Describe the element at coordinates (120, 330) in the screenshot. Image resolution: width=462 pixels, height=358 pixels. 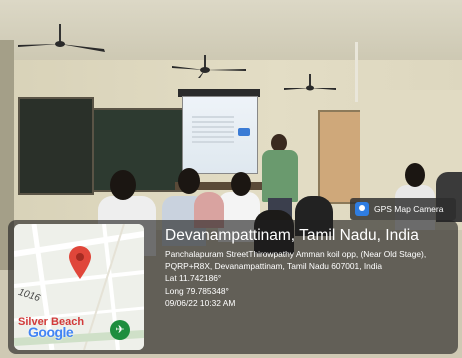
I see `poi-icon: ✈` at that location.